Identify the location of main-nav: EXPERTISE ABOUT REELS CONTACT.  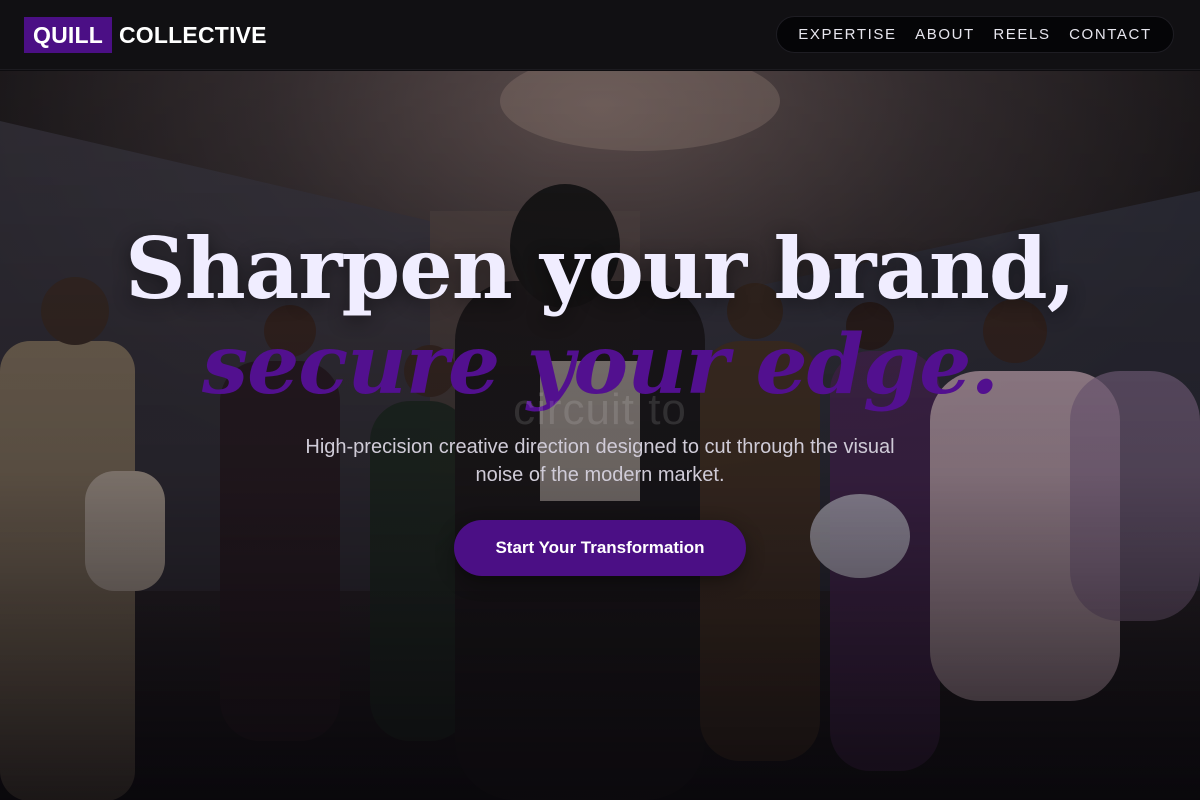
(975, 34).